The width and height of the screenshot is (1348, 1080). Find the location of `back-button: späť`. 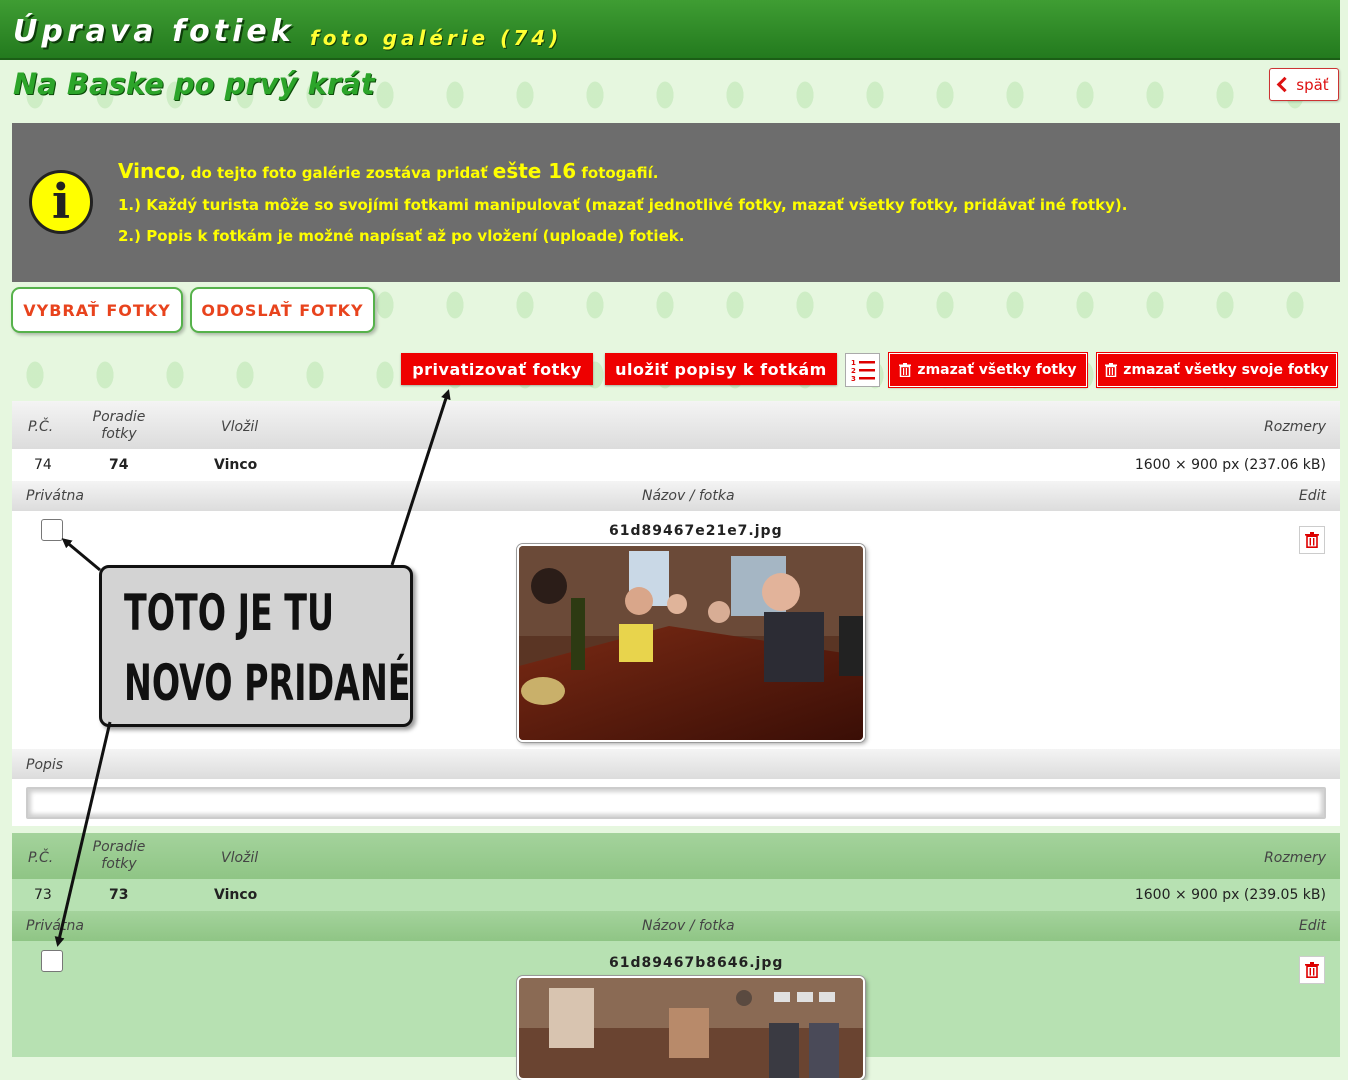

back-button: späť is located at coordinates (1304, 84).